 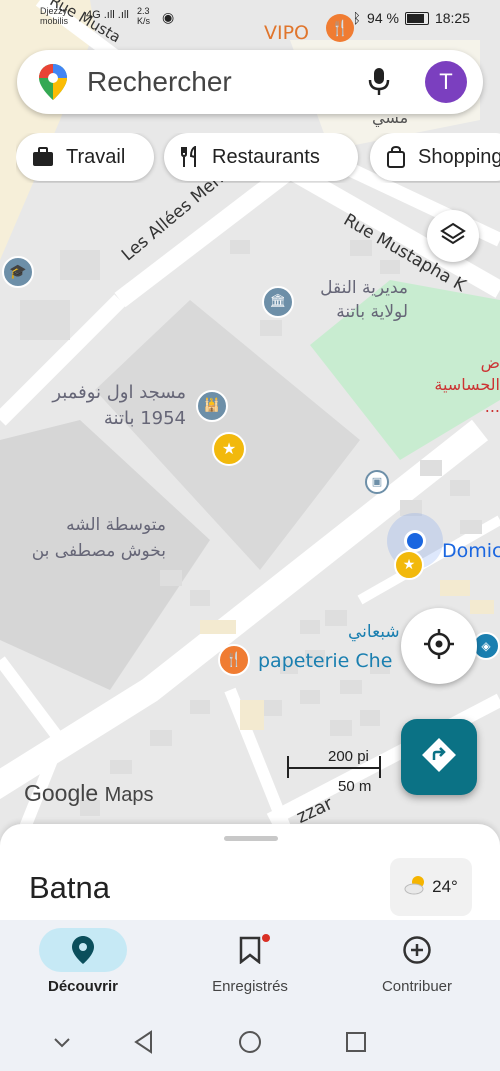 What do you see at coordinates (62, 1044) in the screenshot?
I see `chevron-down-icon` at bounding box center [62, 1044].